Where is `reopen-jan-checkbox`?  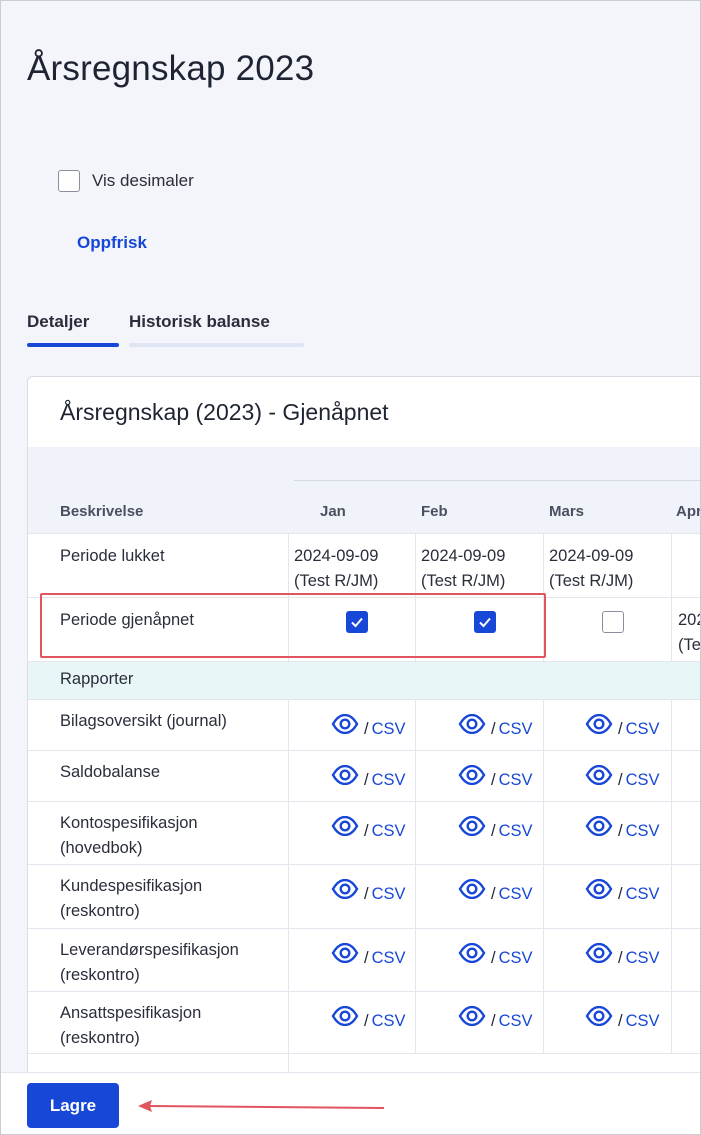 reopen-jan-checkbox is located at coordinates (357, 622).